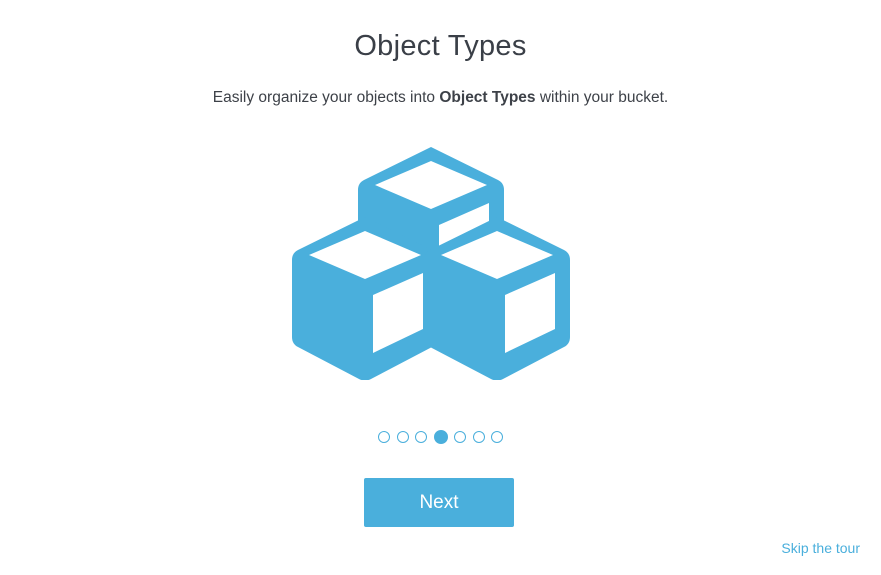 This screenshot has width=881, height=575. Describe the element at coordinates (487, 97) in the screenshot. I see `subtitle-highlight: Object Types` at that location.